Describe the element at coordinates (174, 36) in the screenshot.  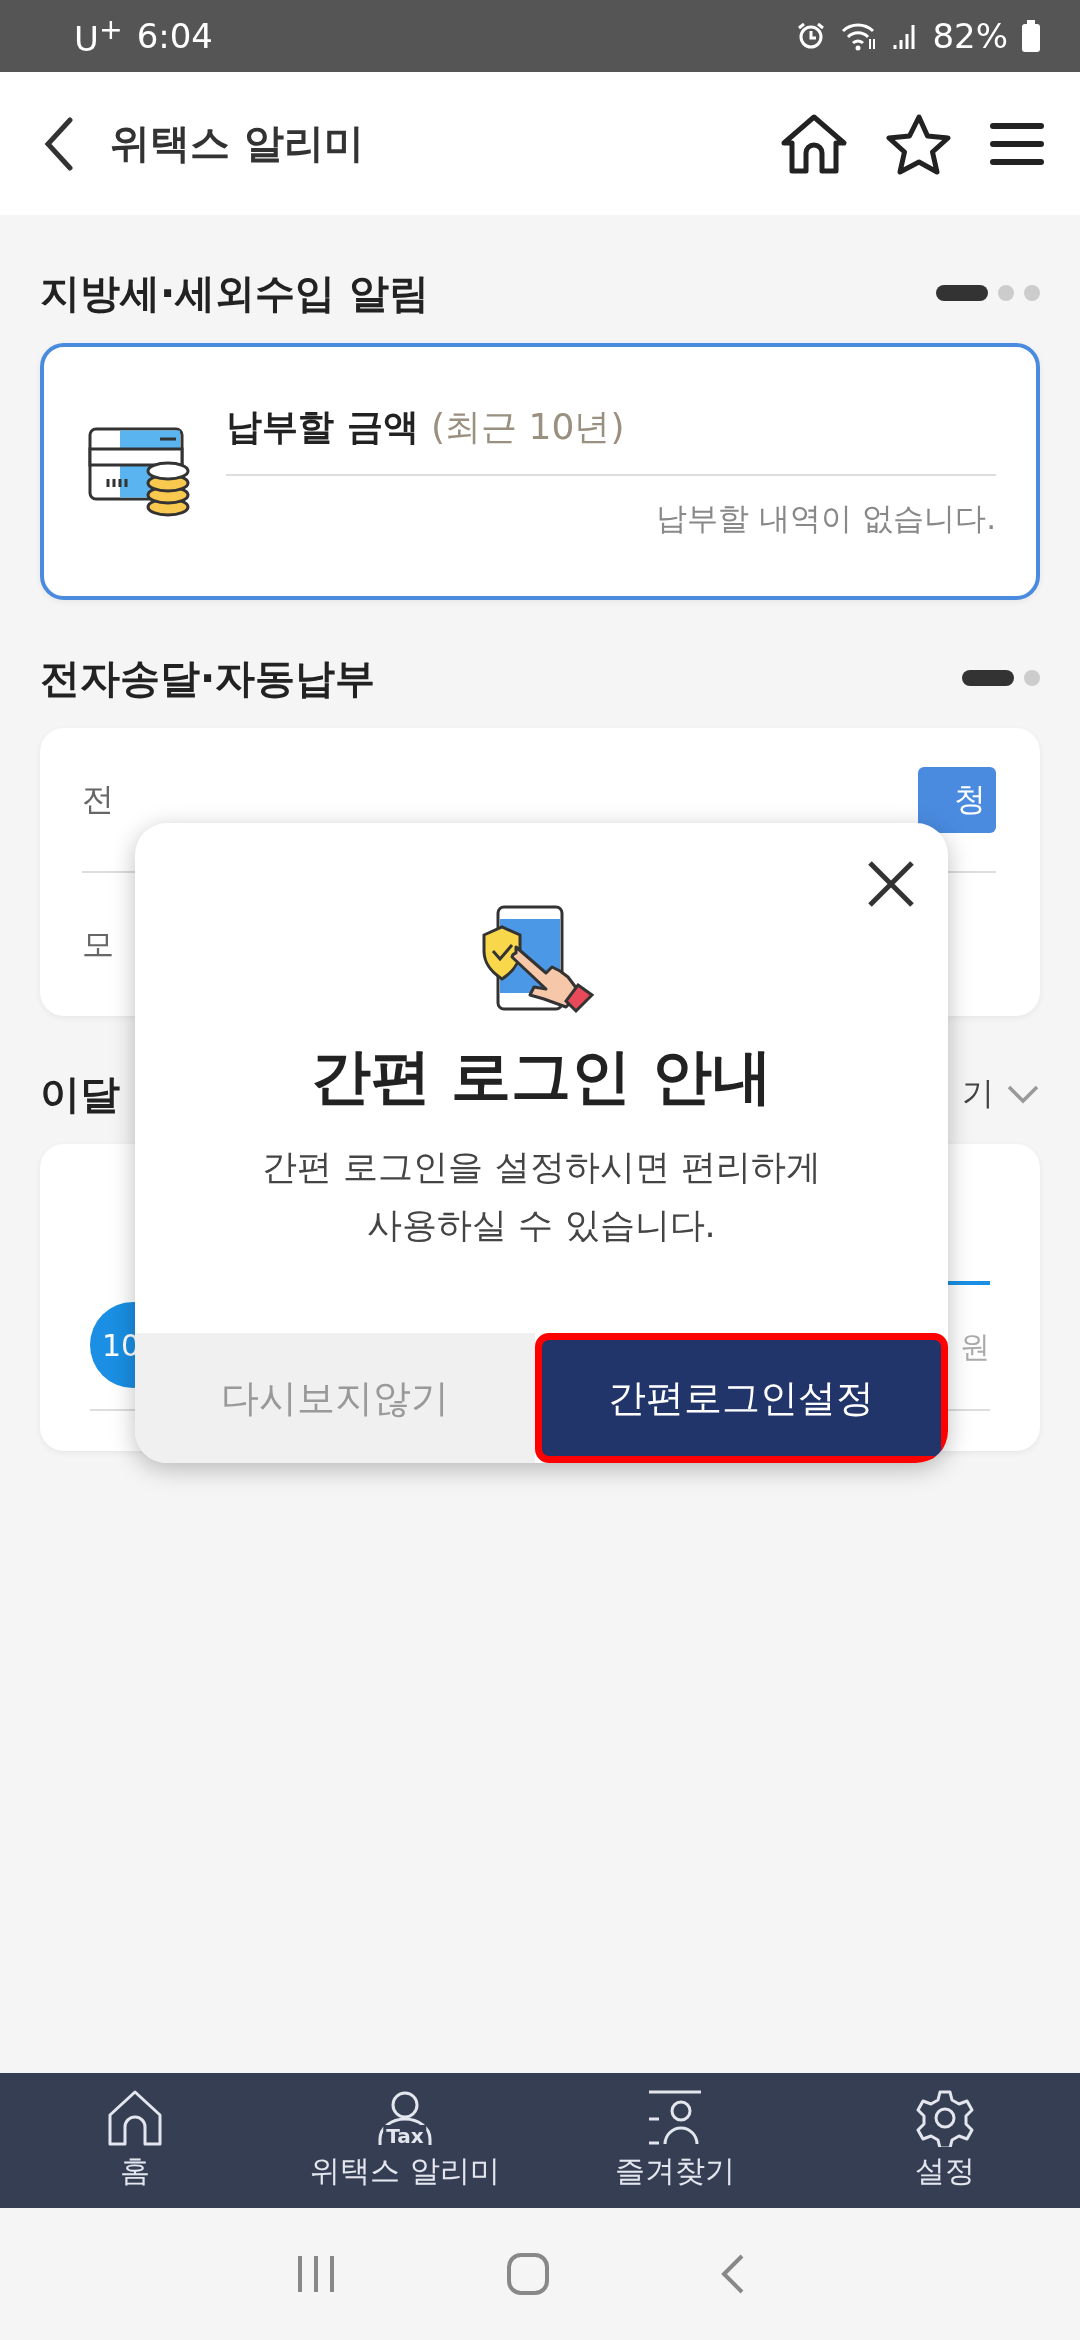
I see `clock: 6:04` at that location.